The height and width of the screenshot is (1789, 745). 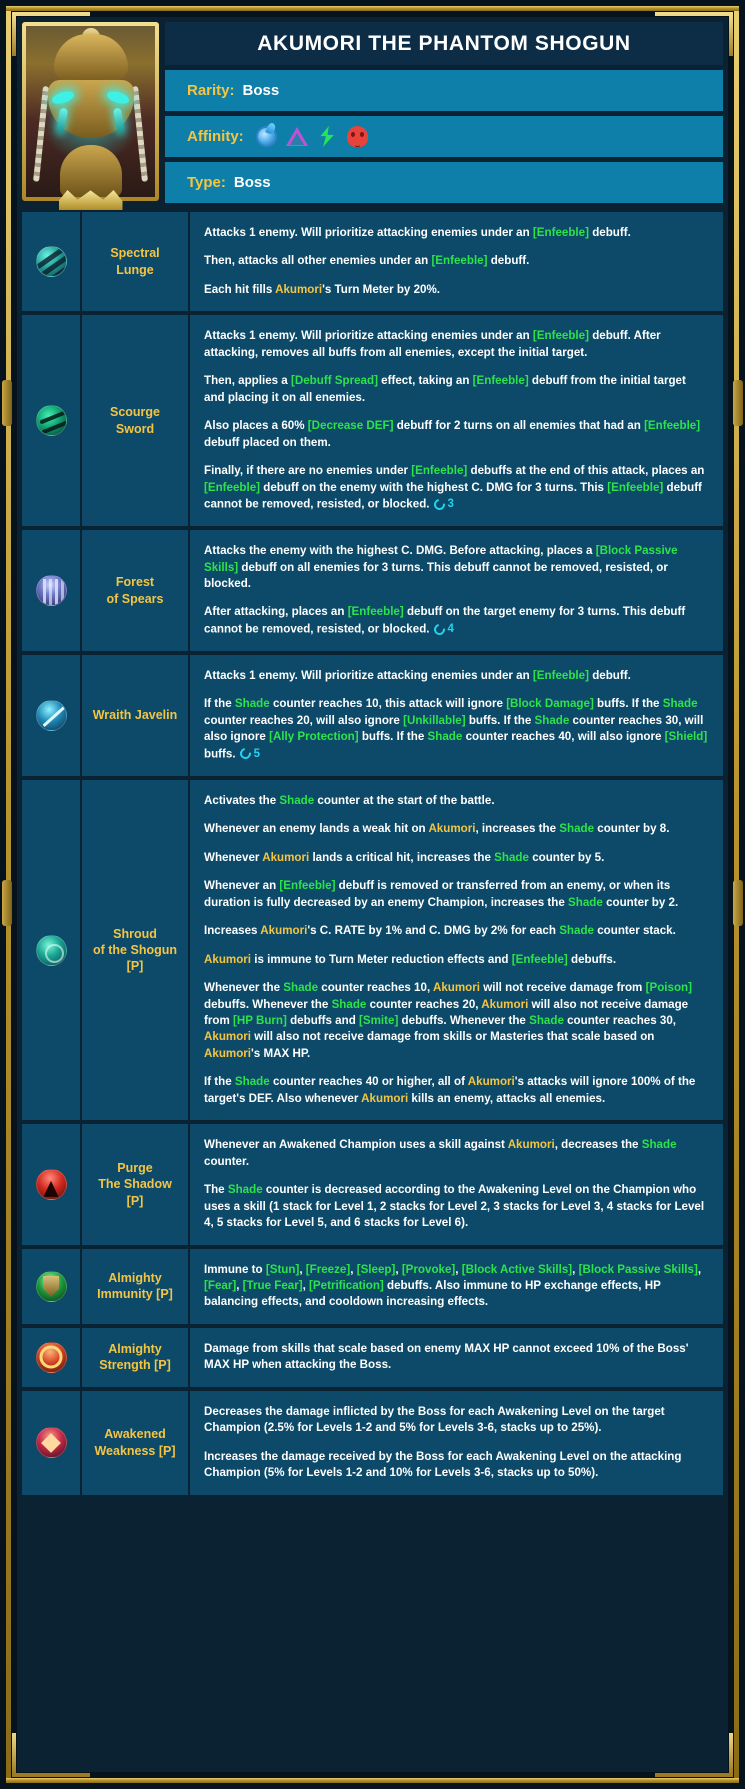 I want to click on effect-tag: [Debuff Spread], so click(x=334, y=381).